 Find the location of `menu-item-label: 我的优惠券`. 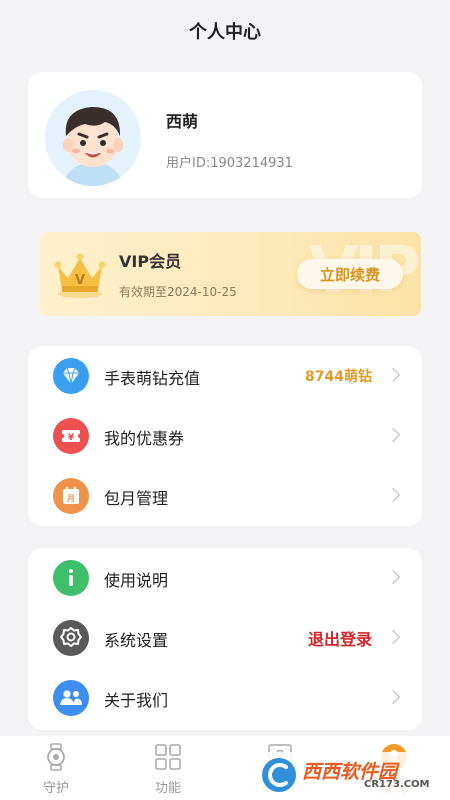

menu-item-label: 我的优惠券 is located at coordinates (144, 438).